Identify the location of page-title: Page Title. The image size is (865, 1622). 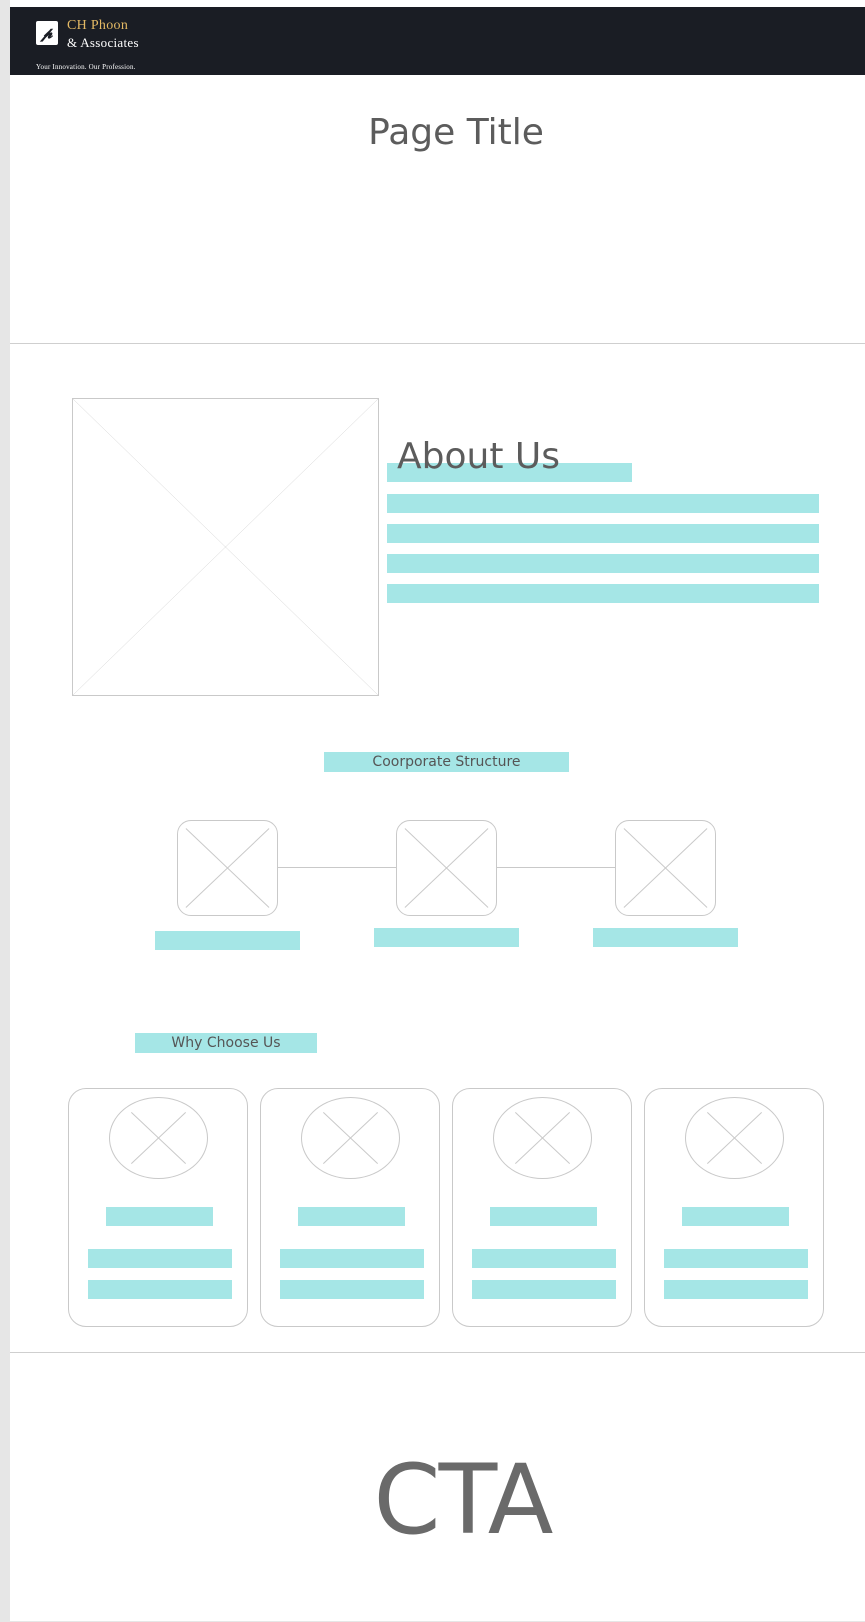
(456, 132).